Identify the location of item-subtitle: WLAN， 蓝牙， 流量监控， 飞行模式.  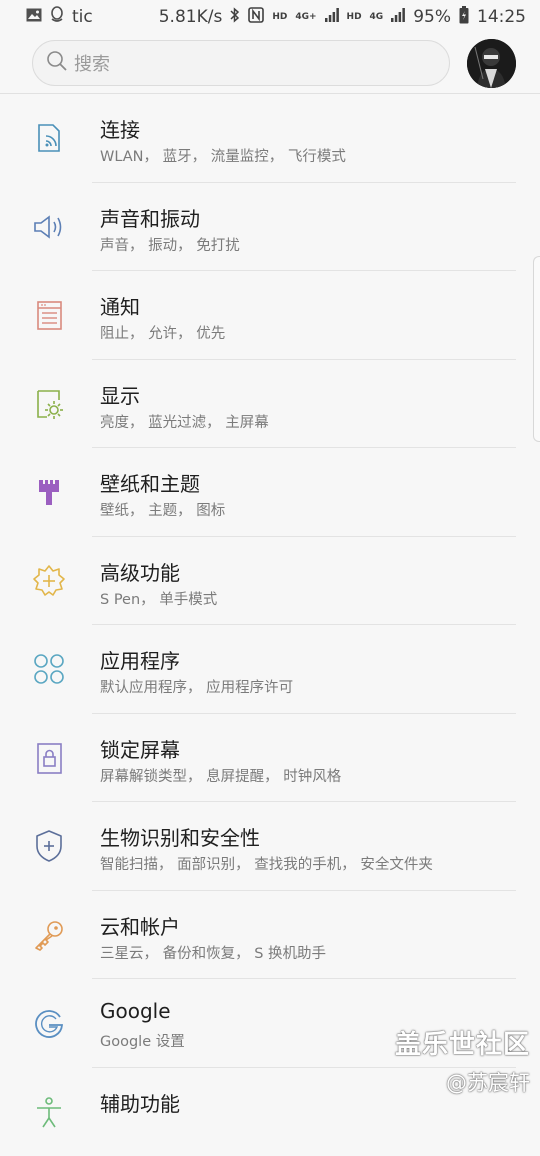
(223, 155).